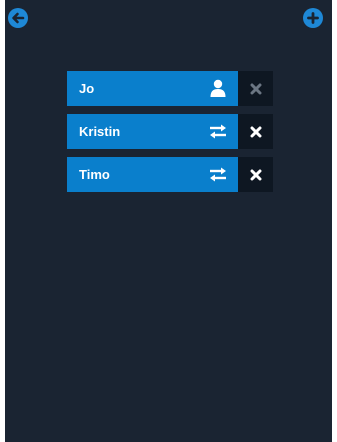  What do you see at coordinates (100, 131) in the screenshot?
I see `player-name: Kristin` at bounding box center [100, 131].